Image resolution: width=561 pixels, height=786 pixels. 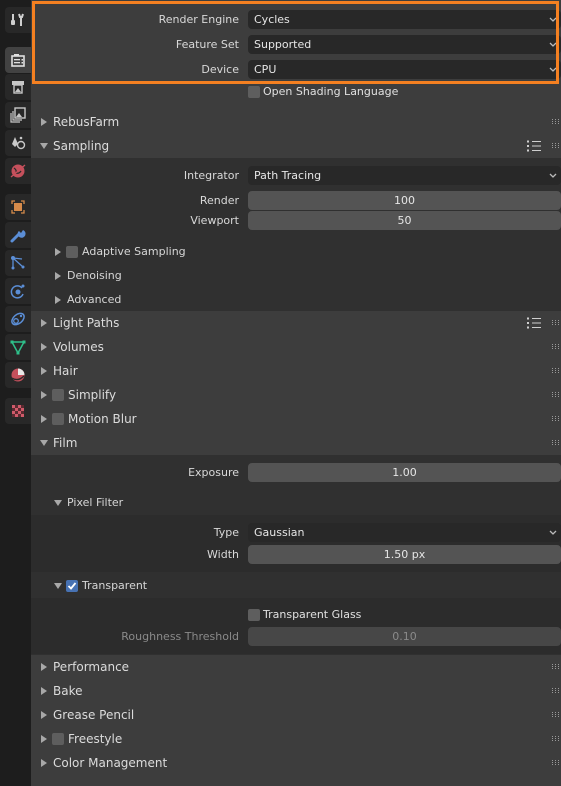 What do you see at coordinates (18, 171) in the screenshot?
I see `tab-world` at bounding box center [18, 171].